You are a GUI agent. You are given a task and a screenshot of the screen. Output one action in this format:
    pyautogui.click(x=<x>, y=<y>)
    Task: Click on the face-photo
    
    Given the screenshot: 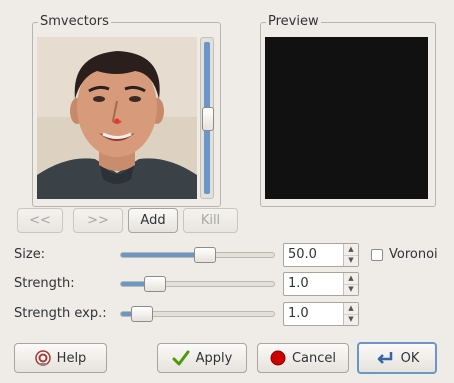 What is the action you would take?
    pyautogui.click(x=117, y=118)
    